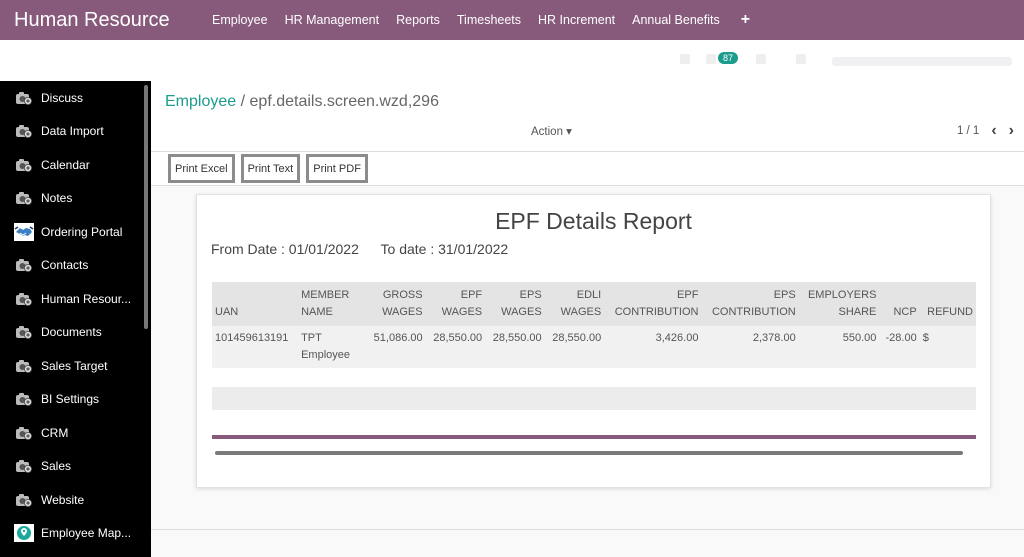  What do you see at coordinates (270, 168) in the screenshot?
I see `print-text-button: Print Text` at bounding box center [270, 168].